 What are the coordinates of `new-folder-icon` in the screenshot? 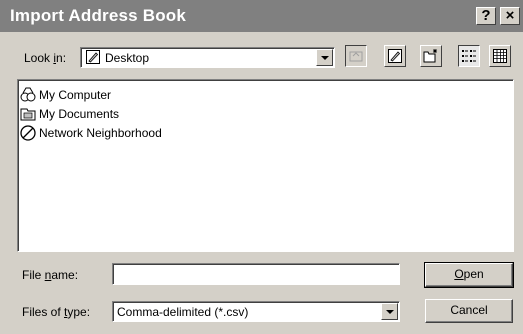 It's located at (430, 56).